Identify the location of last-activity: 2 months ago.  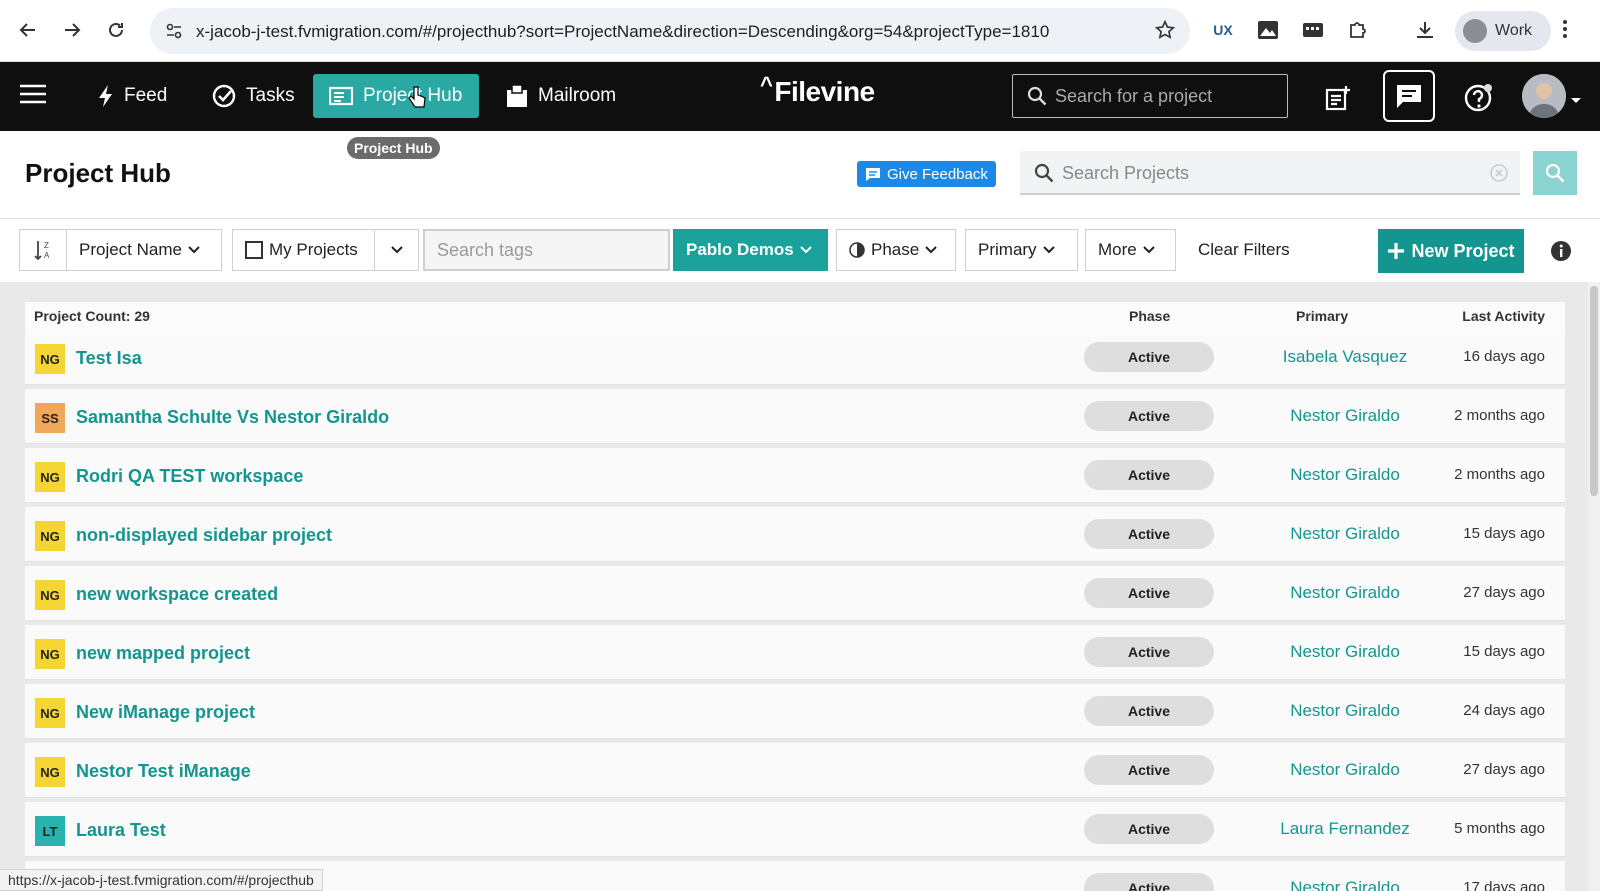
(1499, 474).